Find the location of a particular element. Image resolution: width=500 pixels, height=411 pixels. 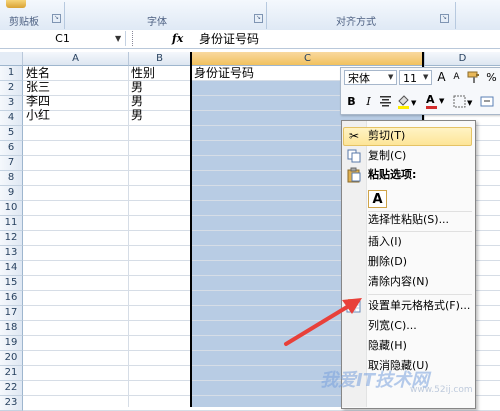

fill-color-icon: ▼ is located at coordinates (407, 101).